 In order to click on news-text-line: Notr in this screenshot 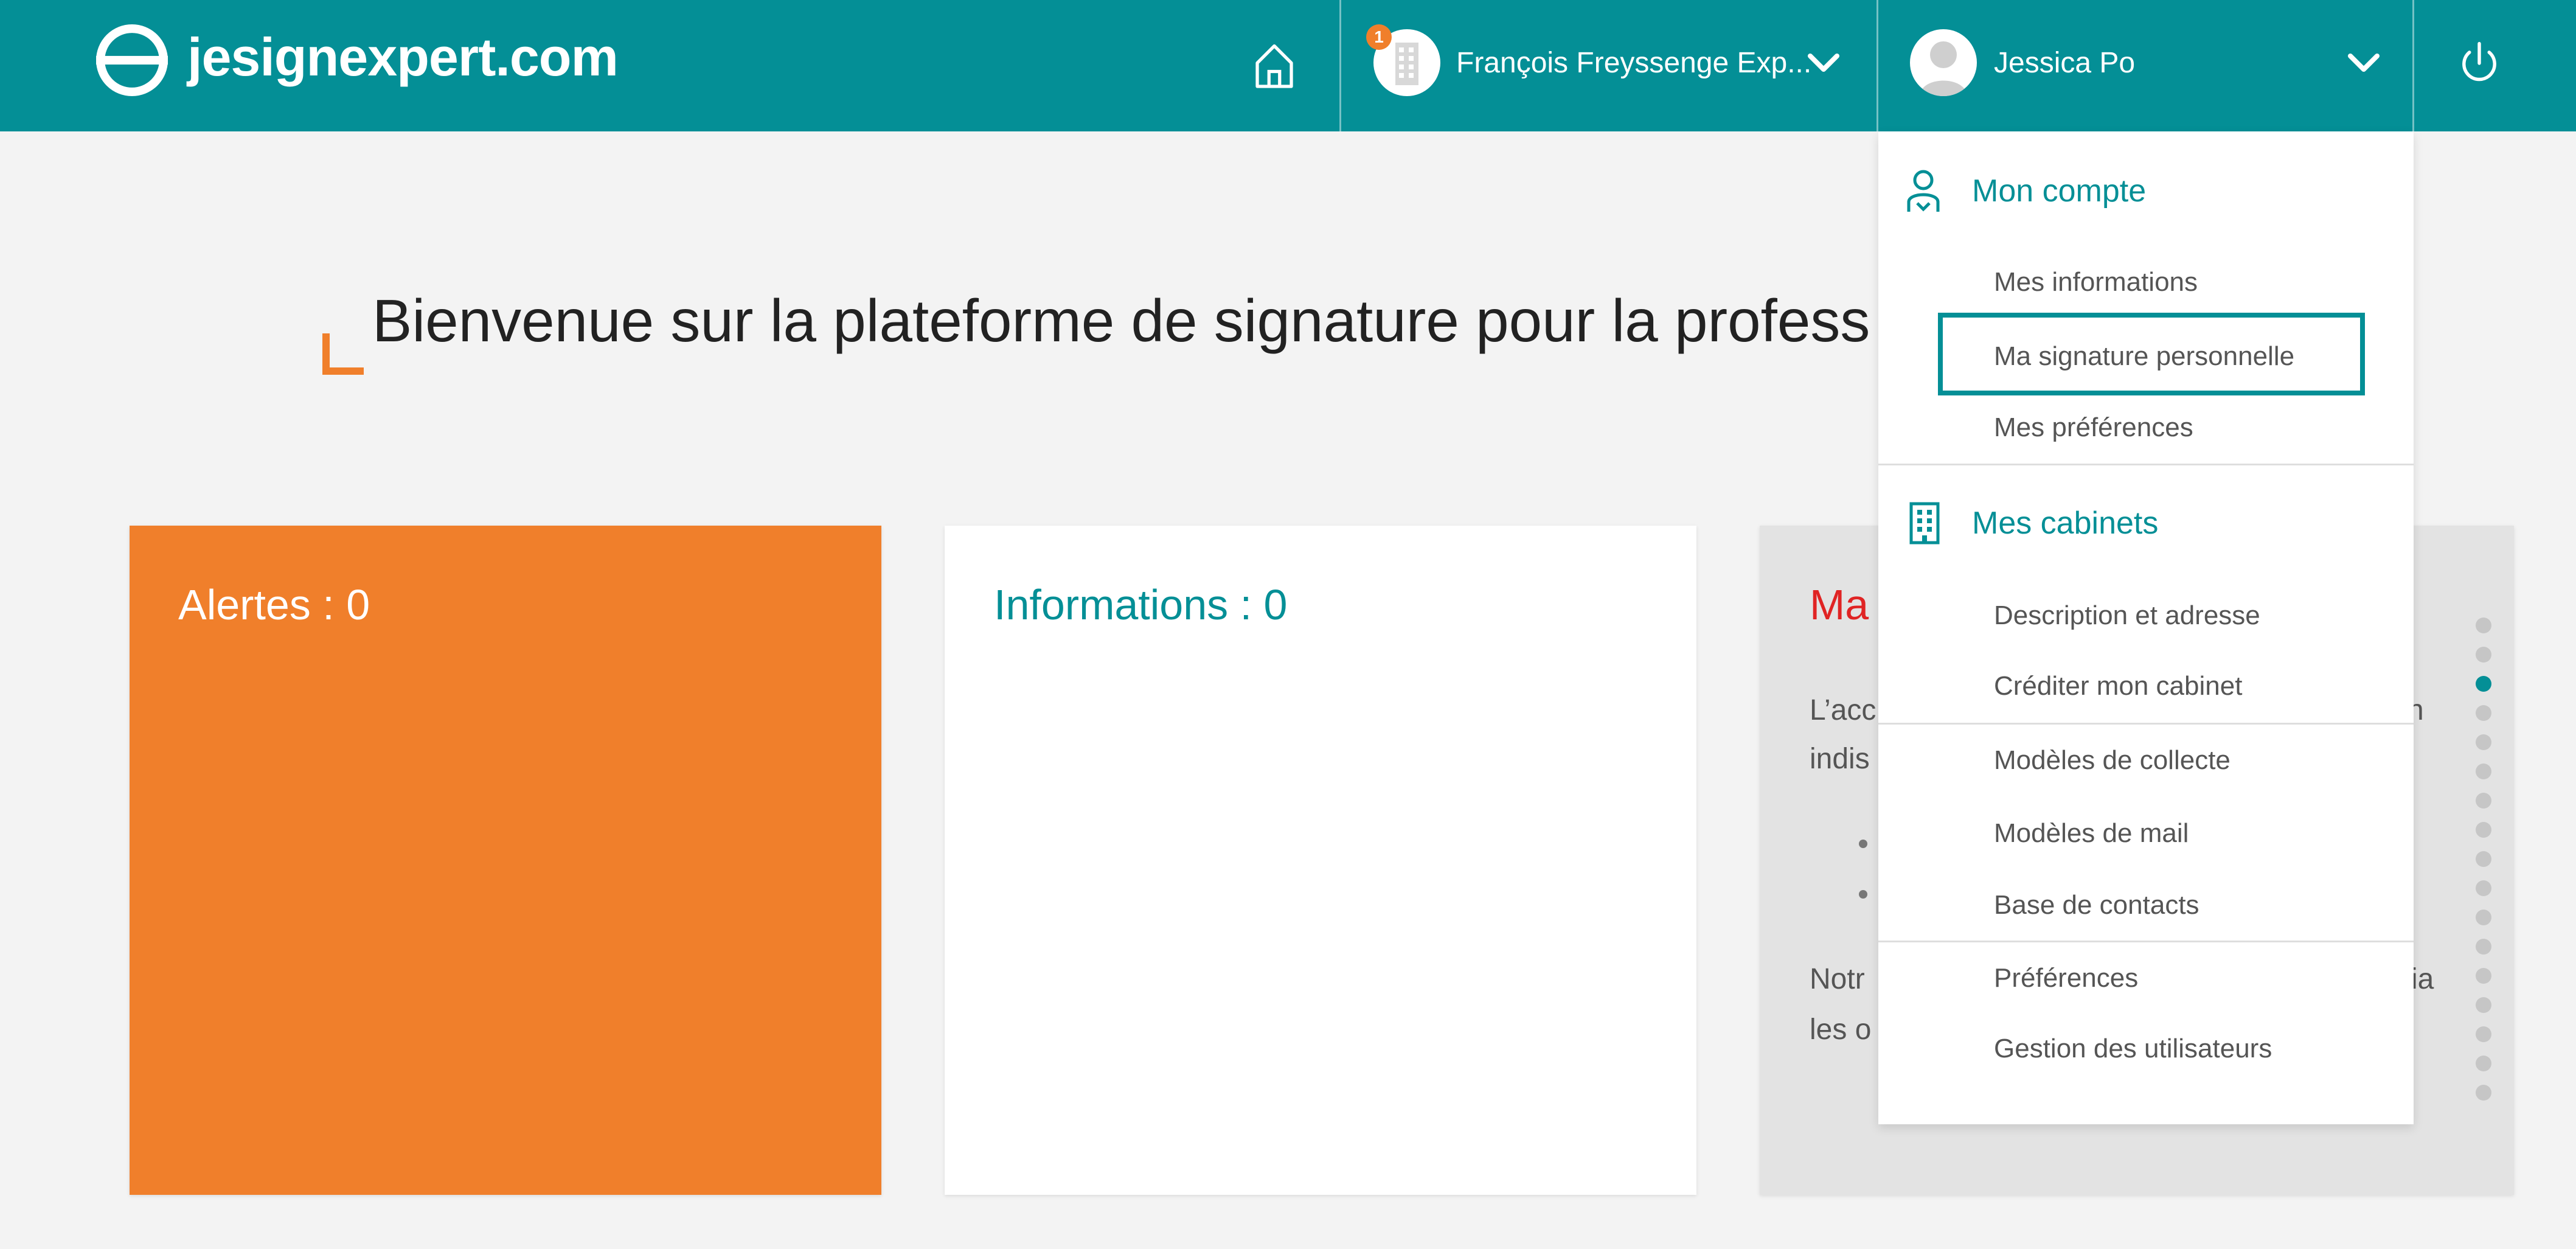, I will do `click(1837, 979)`.